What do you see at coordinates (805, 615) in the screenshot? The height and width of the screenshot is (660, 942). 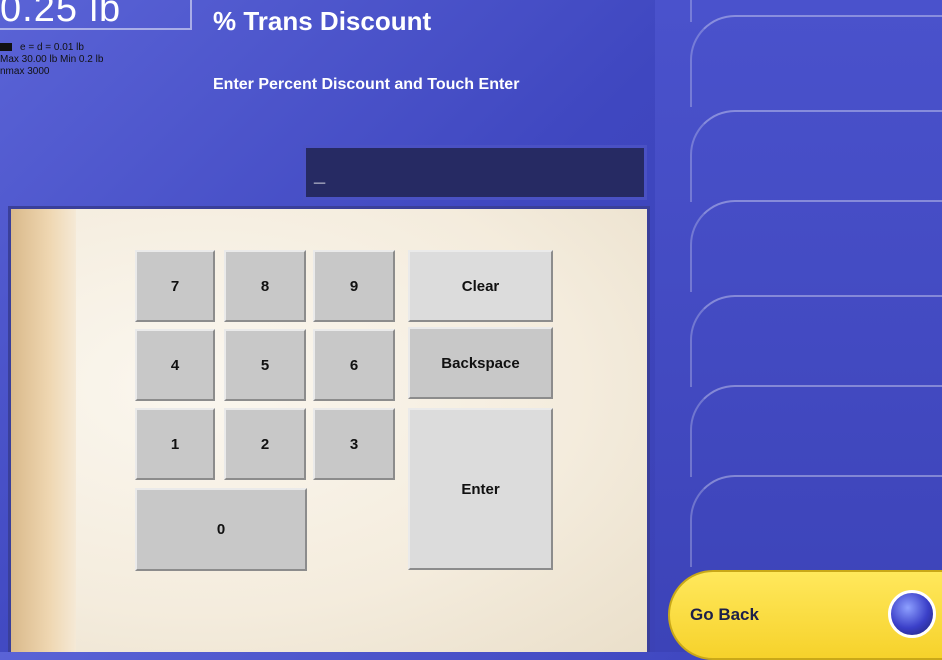 I see `go-back-button: Go Back` at bounding box center [805, 615].